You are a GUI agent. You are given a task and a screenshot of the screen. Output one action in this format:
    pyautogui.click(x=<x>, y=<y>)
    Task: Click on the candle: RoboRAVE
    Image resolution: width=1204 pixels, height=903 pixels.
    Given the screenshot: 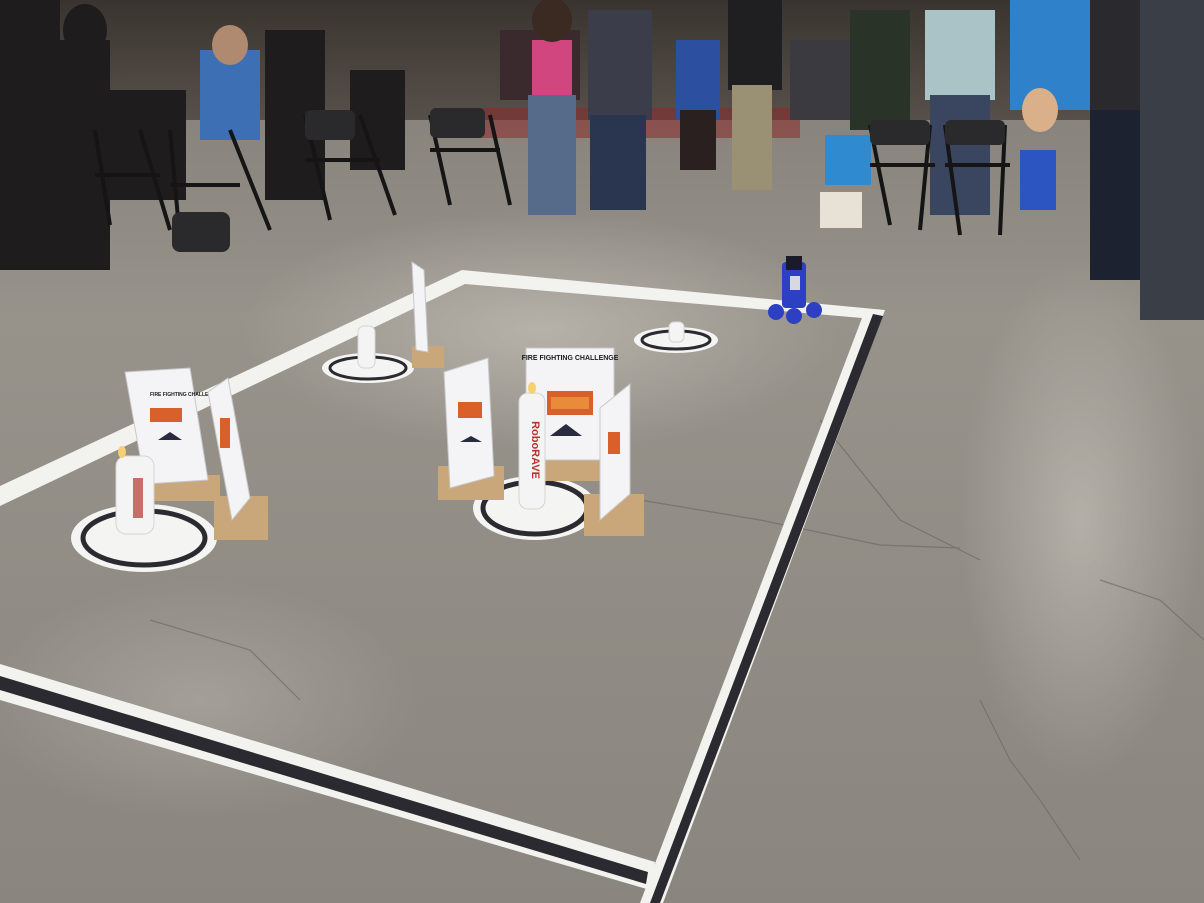 What is the action you would take?
    pyautogui.click(x=532, y=446)
    